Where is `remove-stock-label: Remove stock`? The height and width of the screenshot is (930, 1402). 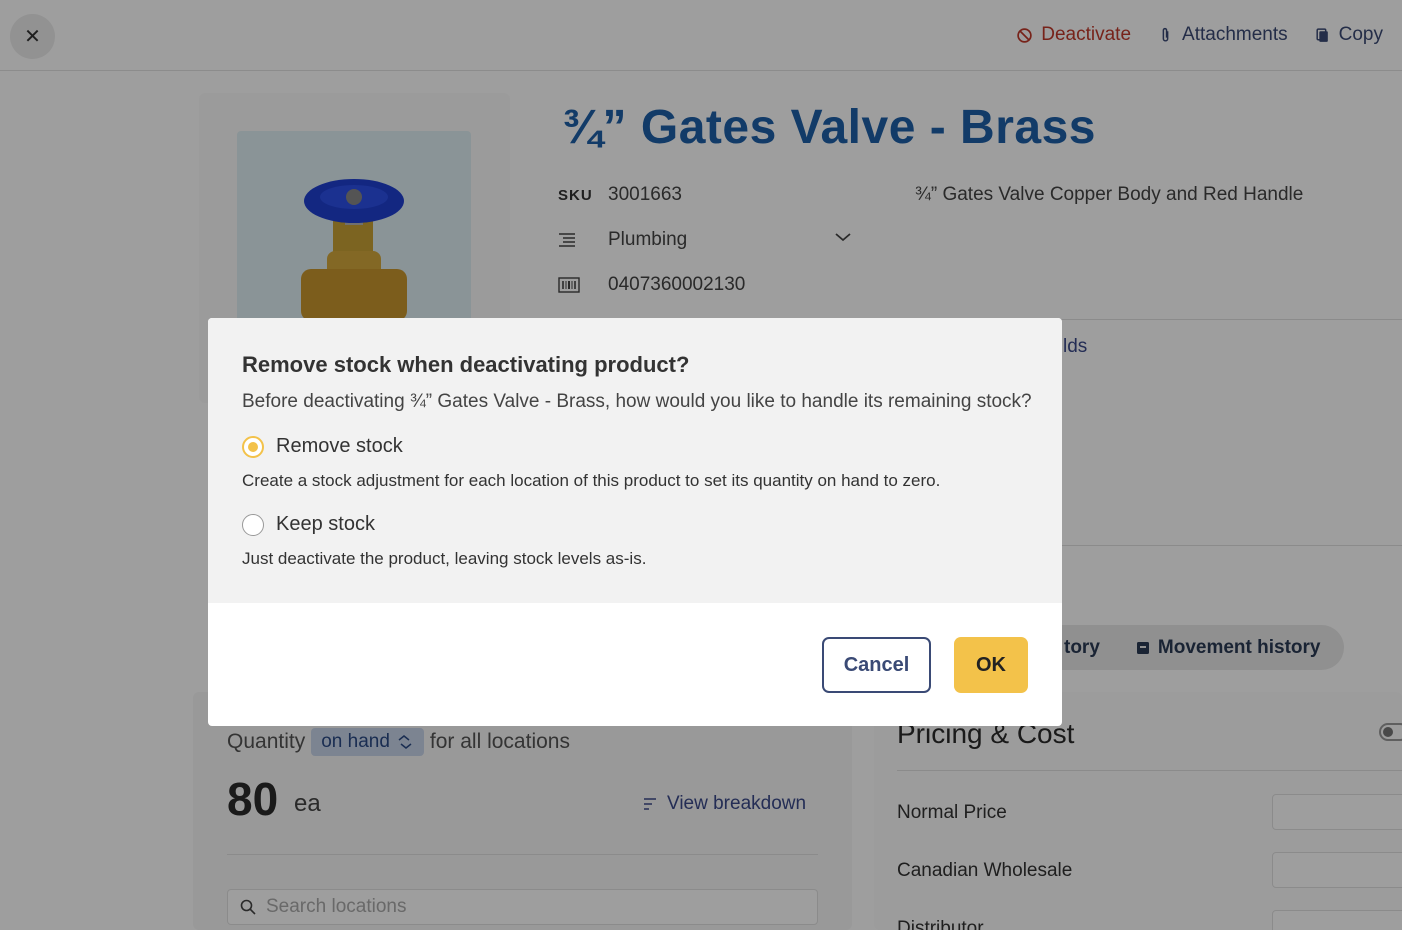
remove-stock-label: Remove stock is located at coordinates (339, 446).